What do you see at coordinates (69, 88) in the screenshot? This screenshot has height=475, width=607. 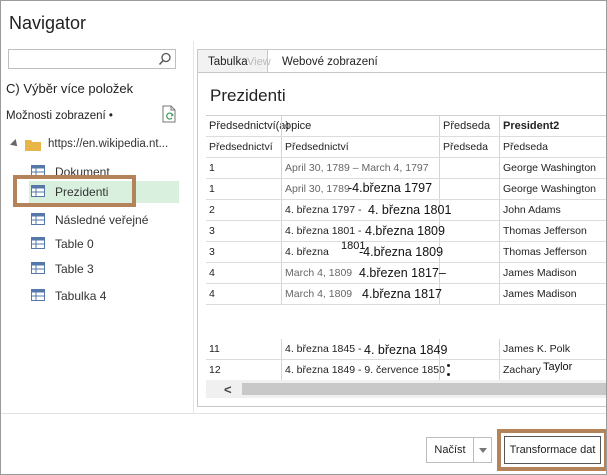 I see `select-multiple-checkbox: C) Výběr více položek` at bounding box center [69, 88].